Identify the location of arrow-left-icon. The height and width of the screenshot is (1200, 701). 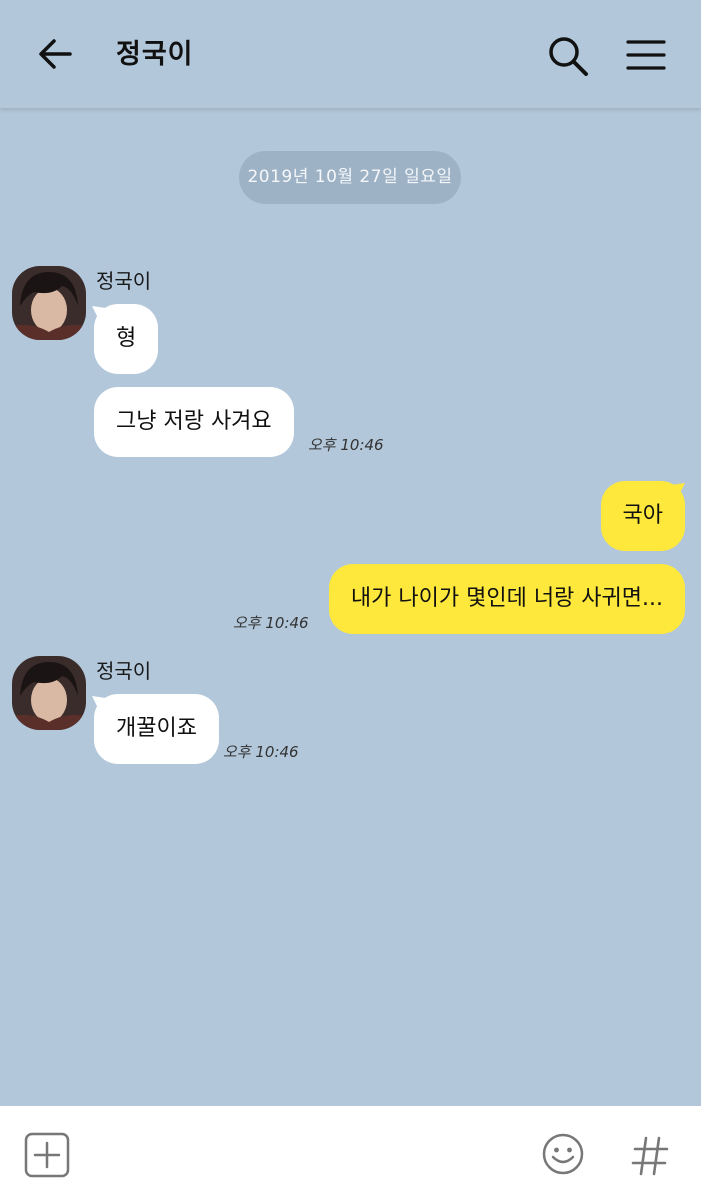
(56, 54).